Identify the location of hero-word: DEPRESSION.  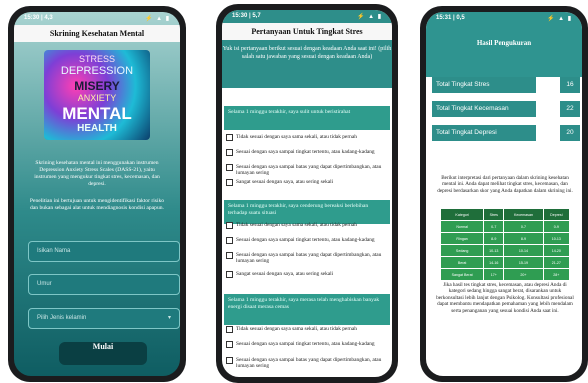
(97, 71).